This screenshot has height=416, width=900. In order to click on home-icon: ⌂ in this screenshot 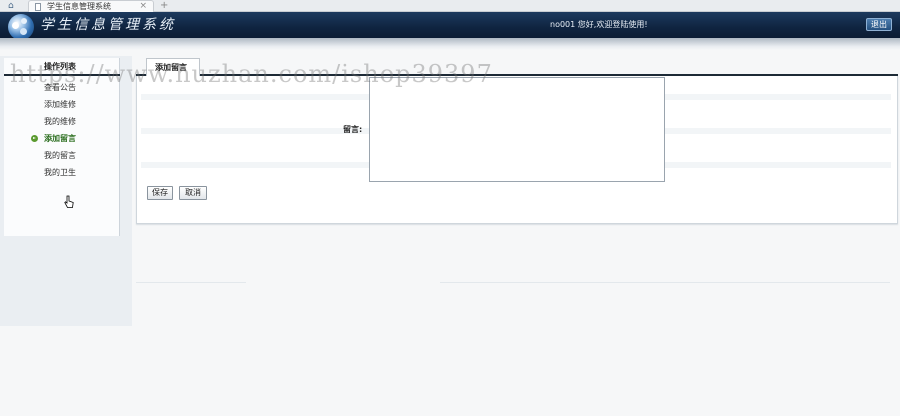, I will do `click(13, 6)`.